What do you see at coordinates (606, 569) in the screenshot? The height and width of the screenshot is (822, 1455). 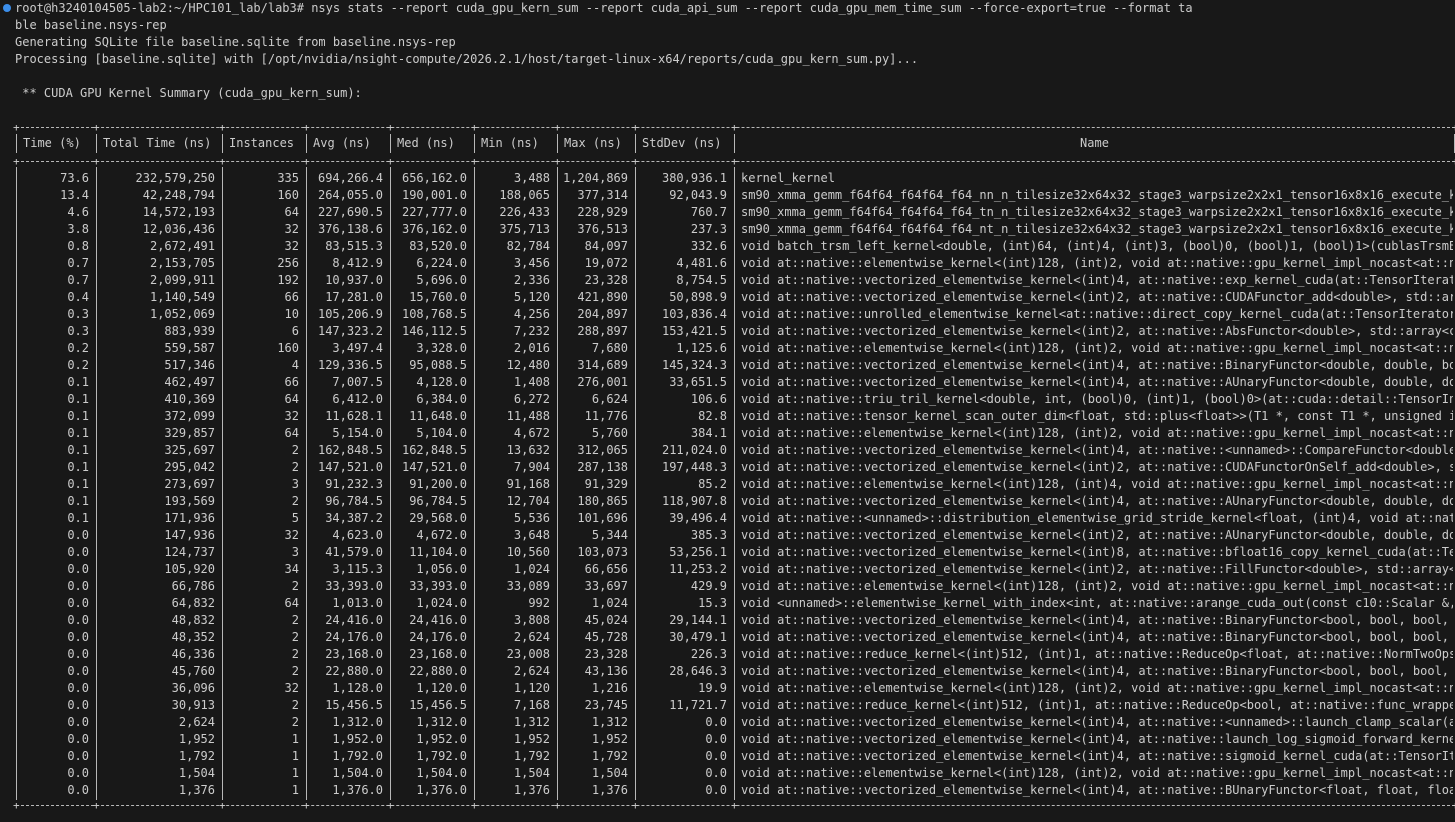 I see `table-cell: 66,656` at bounding box center [606, 569].